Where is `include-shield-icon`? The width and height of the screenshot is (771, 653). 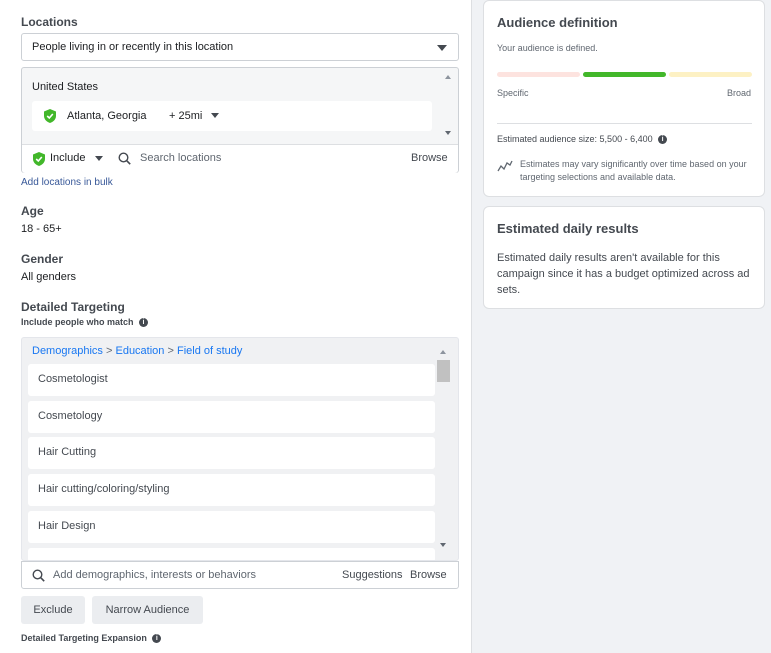 include-shield-icon is located at coordinates (39, 159).